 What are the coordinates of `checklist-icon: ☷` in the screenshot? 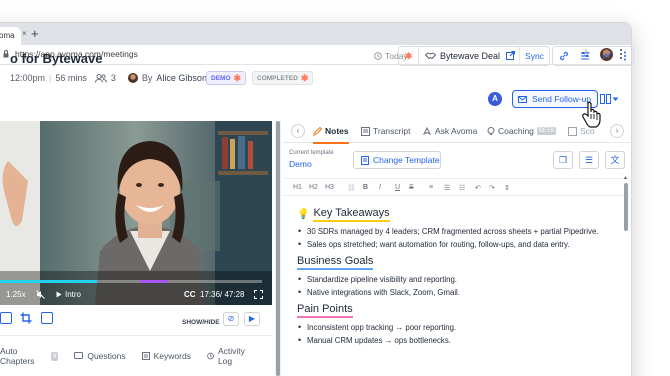 It's located at (462, 188).